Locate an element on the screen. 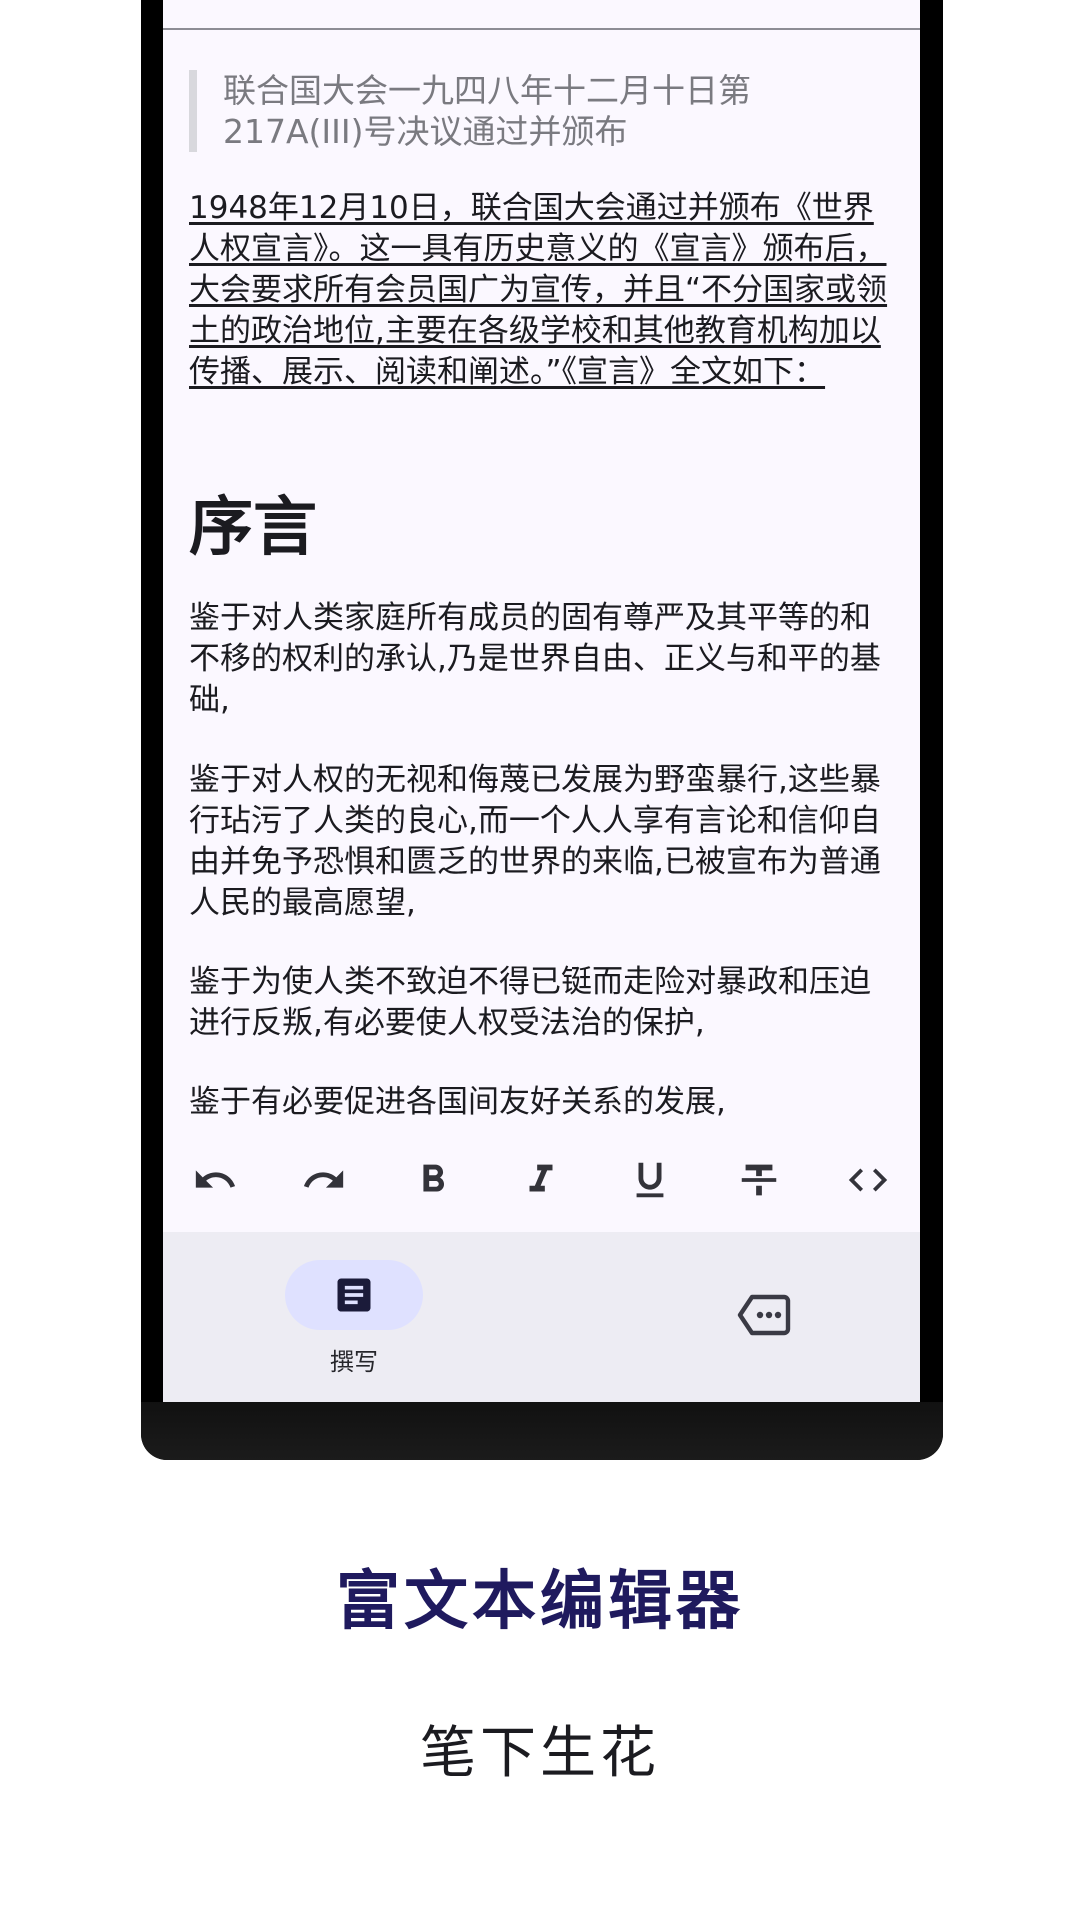 The width and height of the screenshot is (1080, 1920). italic-button is located at coordinates (541, 1180).